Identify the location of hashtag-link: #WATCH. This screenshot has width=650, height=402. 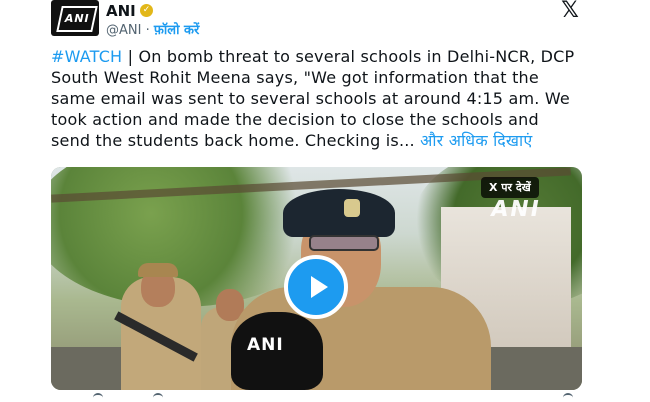
(86, 56).